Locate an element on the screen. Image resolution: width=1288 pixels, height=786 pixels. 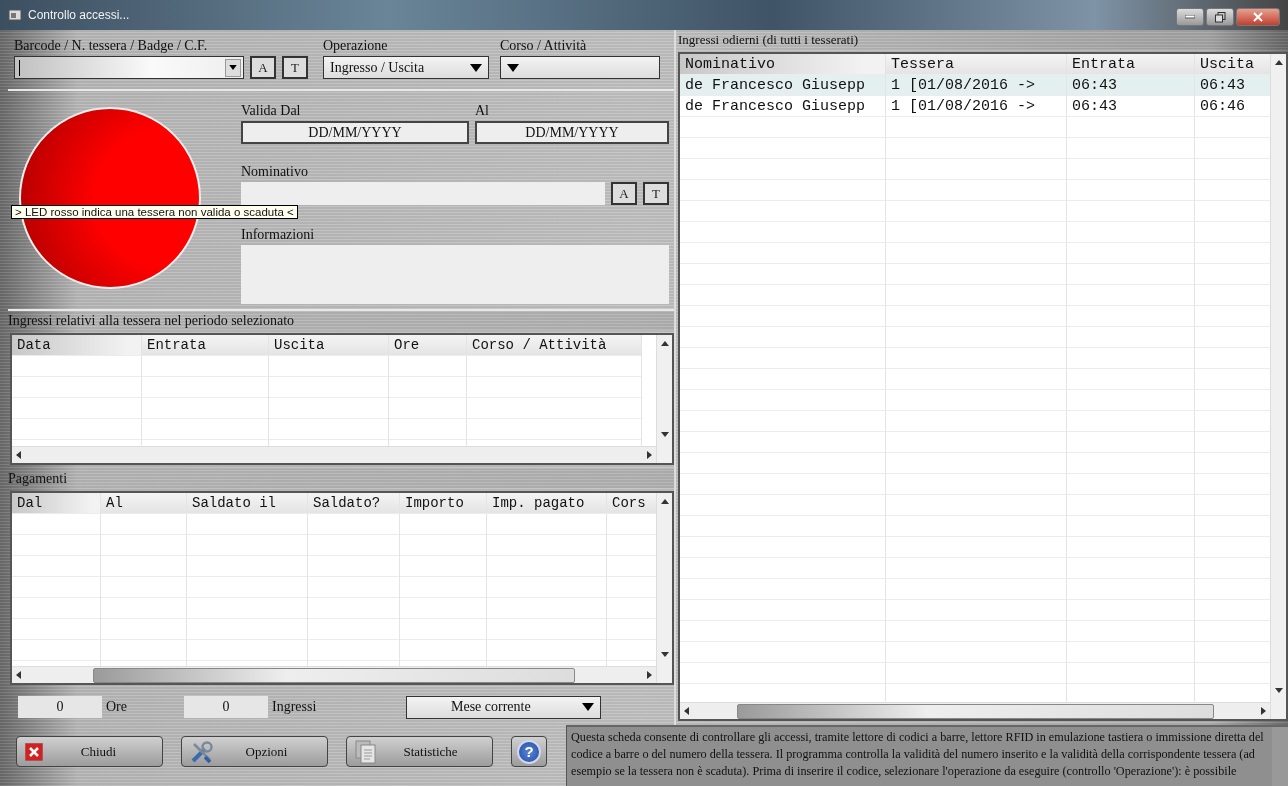
section-title: Pagamenti is located at coordinates (341, 479).